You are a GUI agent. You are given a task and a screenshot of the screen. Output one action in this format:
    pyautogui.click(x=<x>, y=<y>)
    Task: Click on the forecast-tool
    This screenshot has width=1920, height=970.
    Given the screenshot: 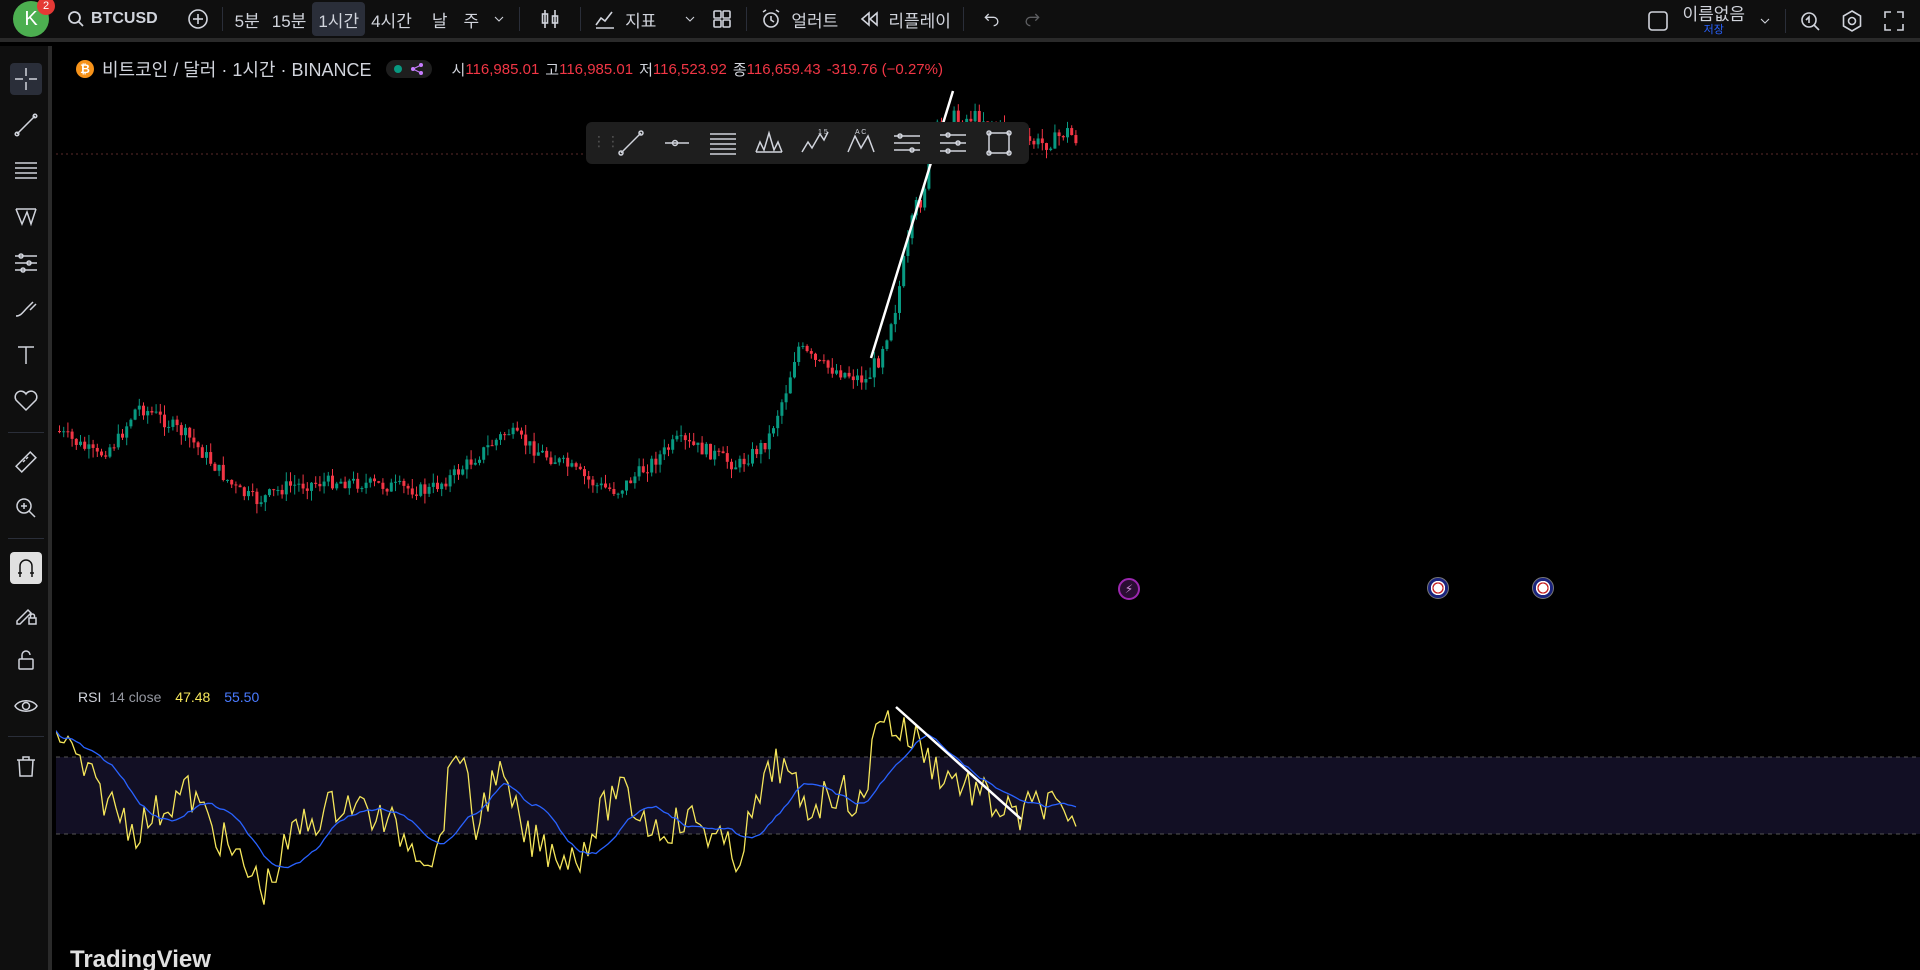 What is the action you would take?
    pyautogui.click(x=26, y=263)
    